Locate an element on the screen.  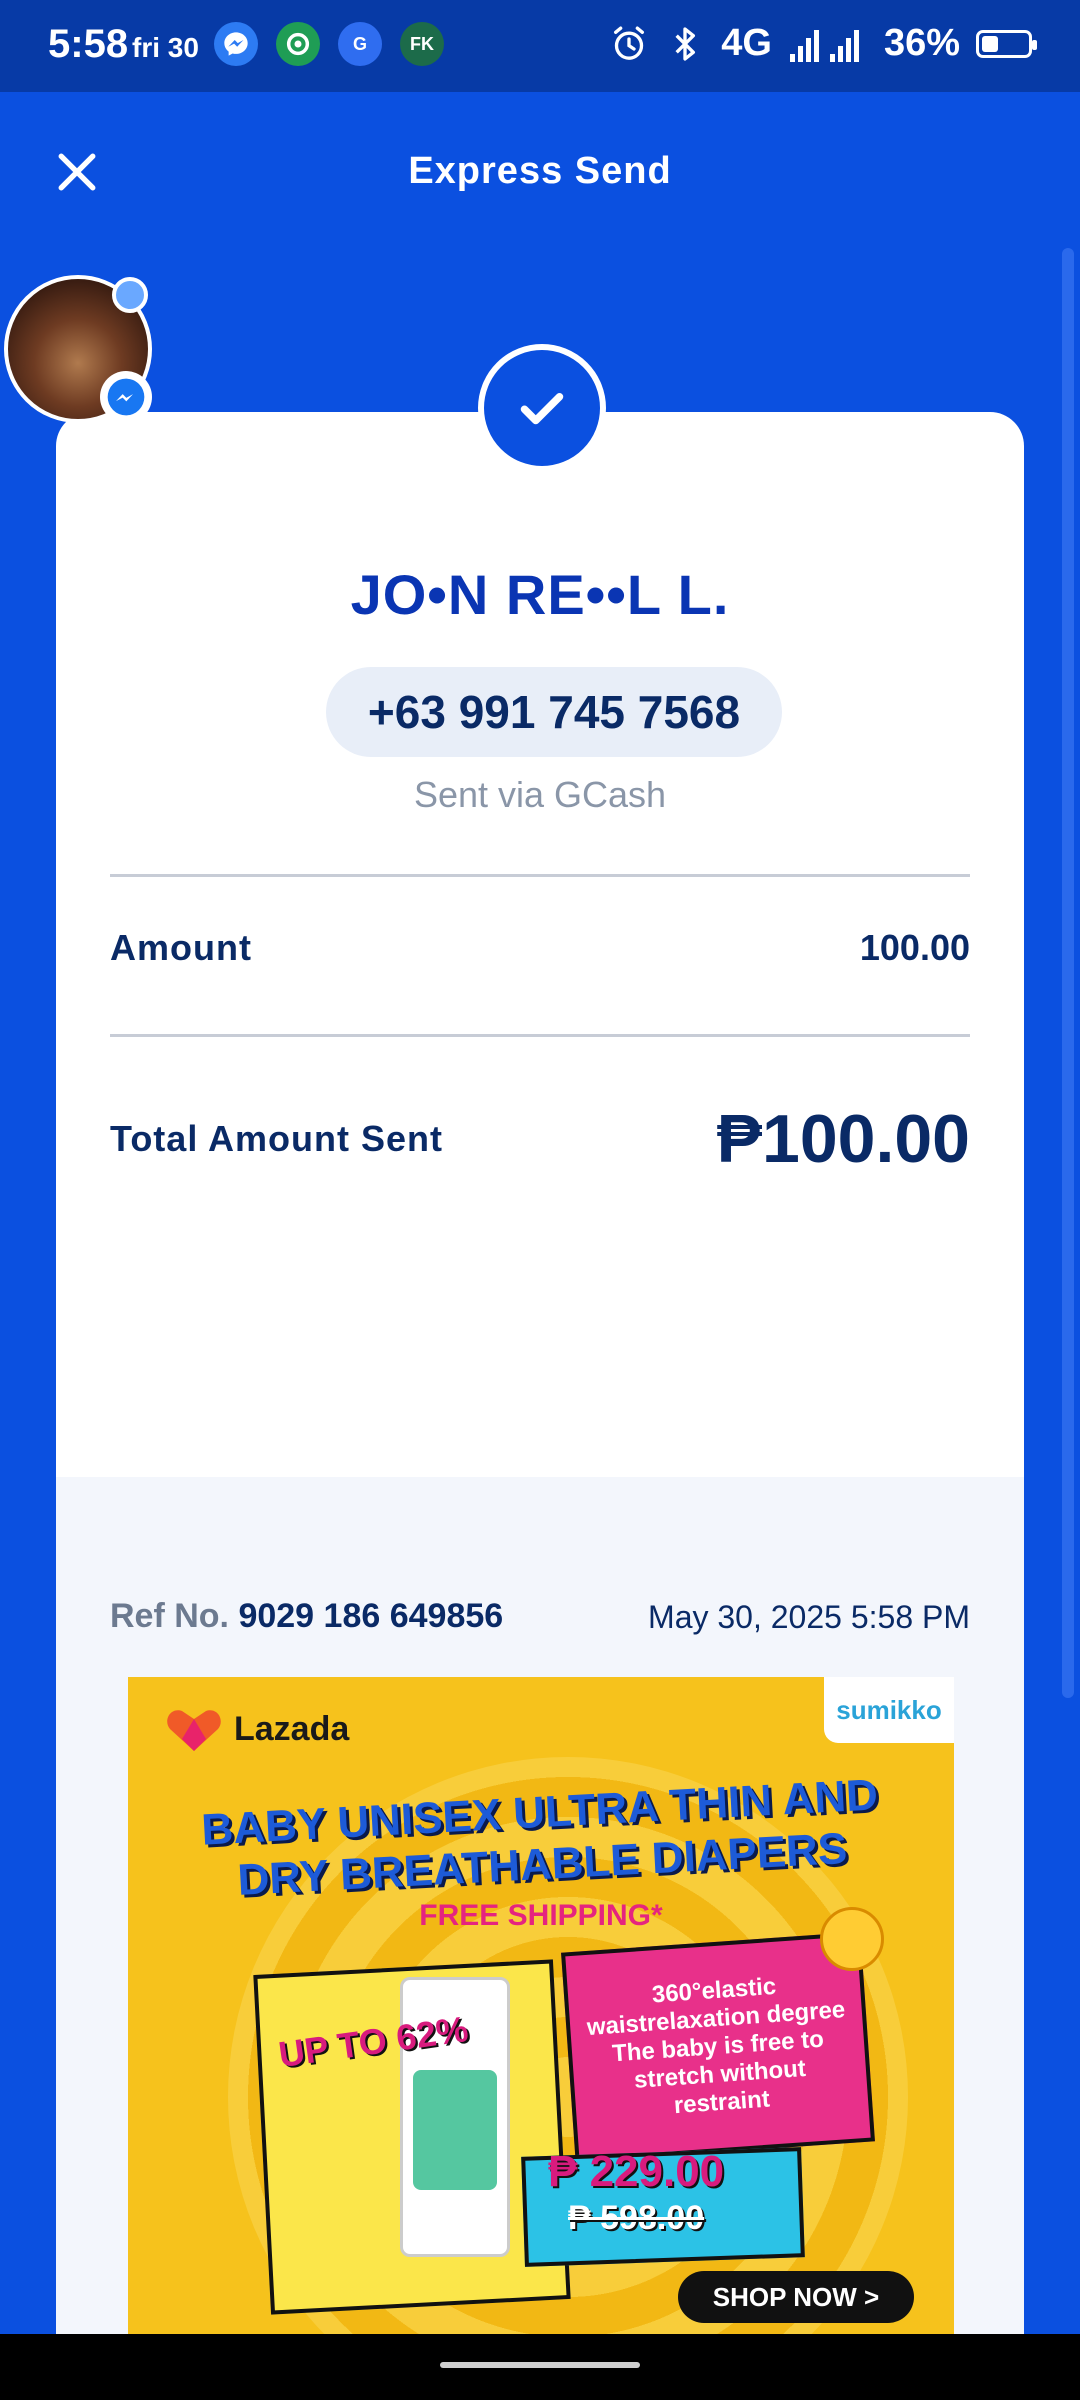
scrollbar is located at coordinates (1068, 973).